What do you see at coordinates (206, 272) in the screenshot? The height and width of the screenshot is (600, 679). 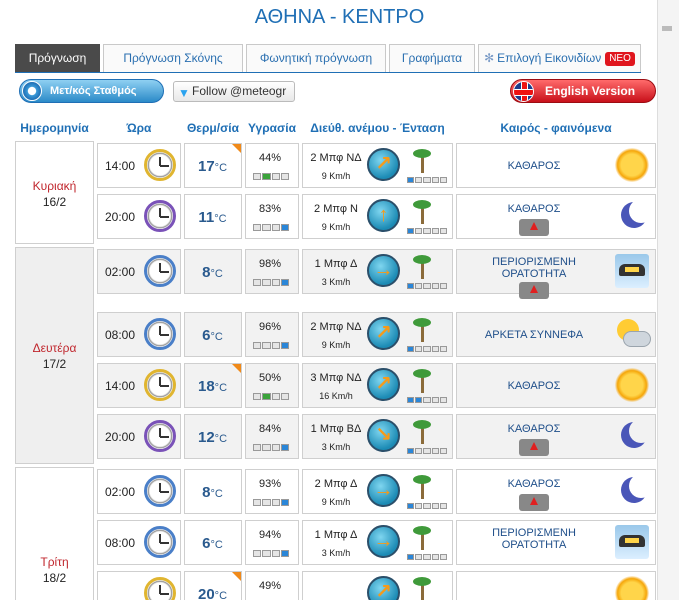 I see `temperature-value: 8` at bounding box center [206, 272].